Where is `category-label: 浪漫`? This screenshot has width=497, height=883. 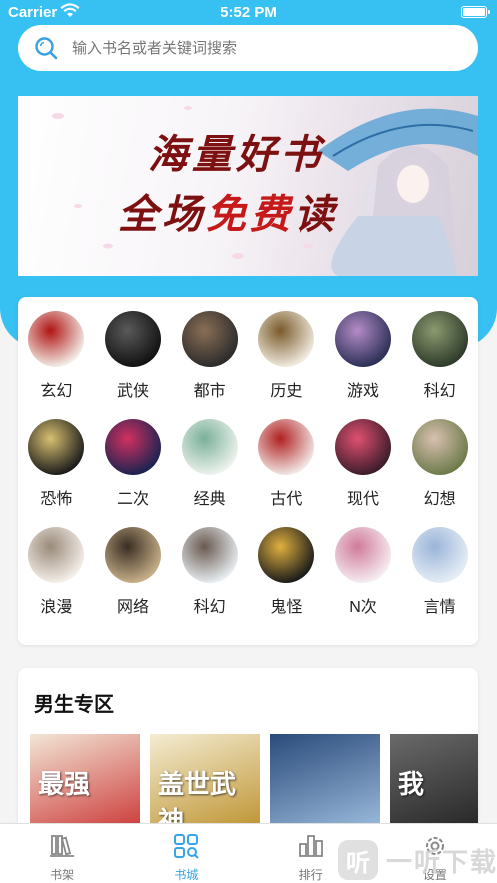 category-label: 浪漫 is located at coordinates (56, 607).